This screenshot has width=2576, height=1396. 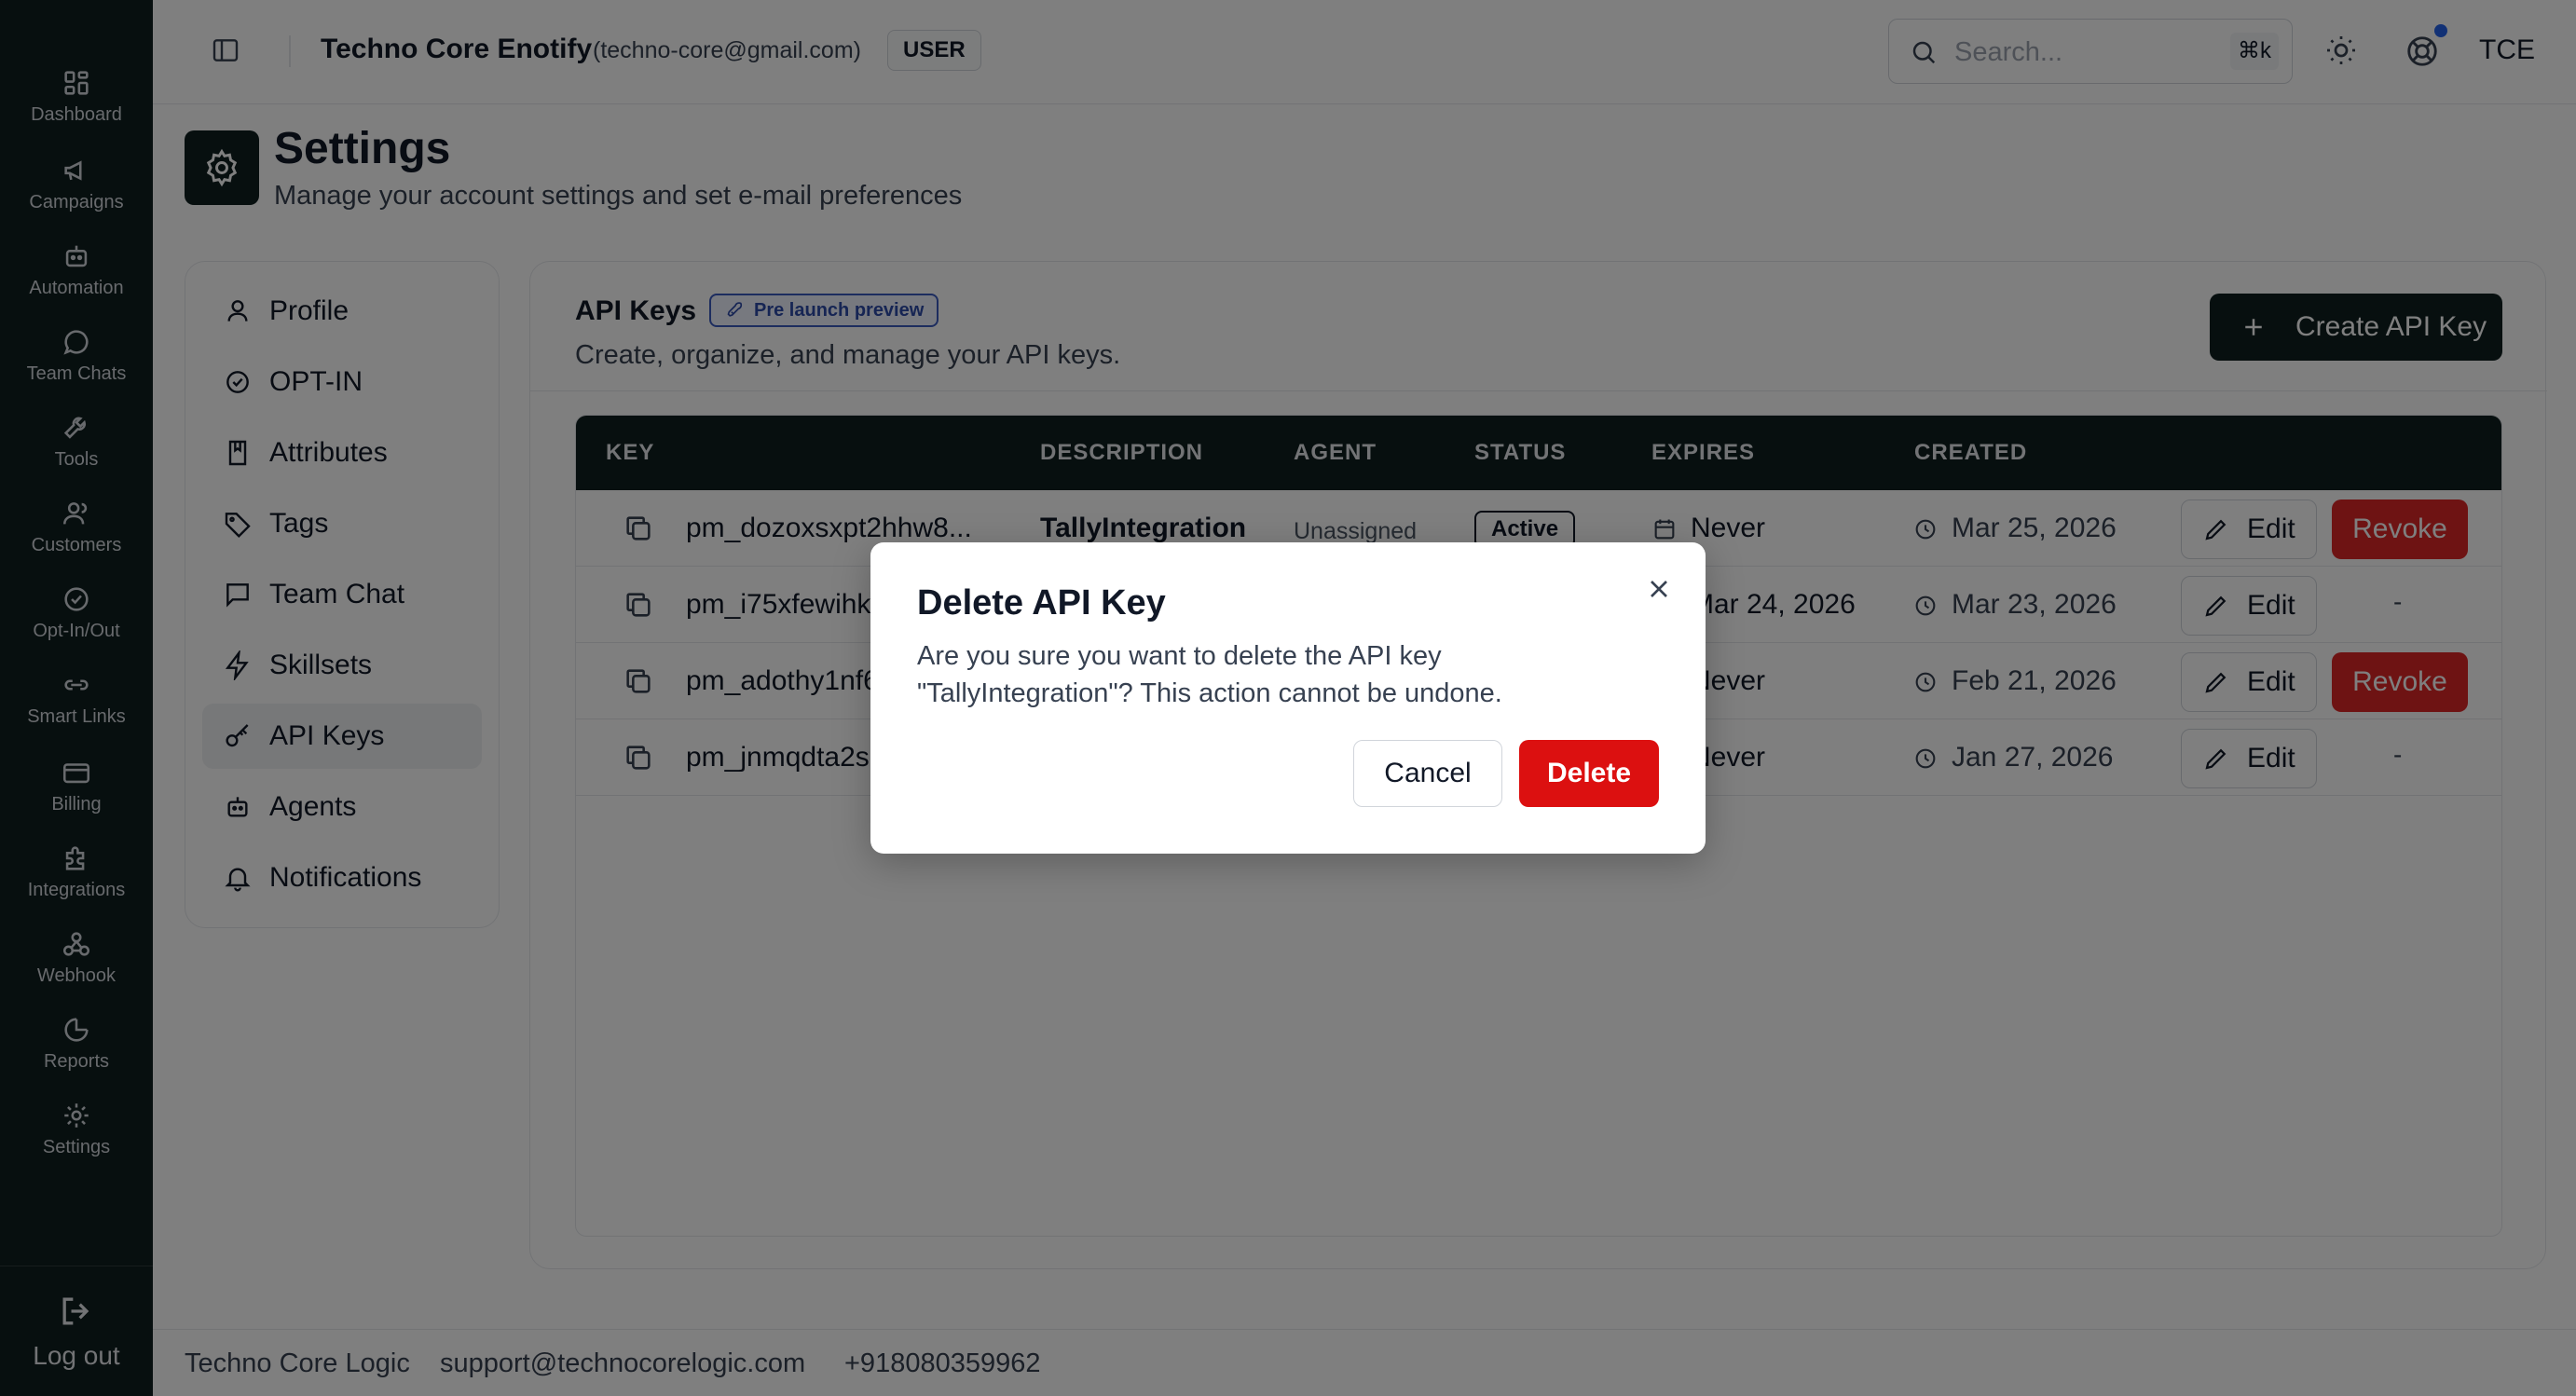 I want to click on cancel-button: Cancel, so click(x=1427, y=773).